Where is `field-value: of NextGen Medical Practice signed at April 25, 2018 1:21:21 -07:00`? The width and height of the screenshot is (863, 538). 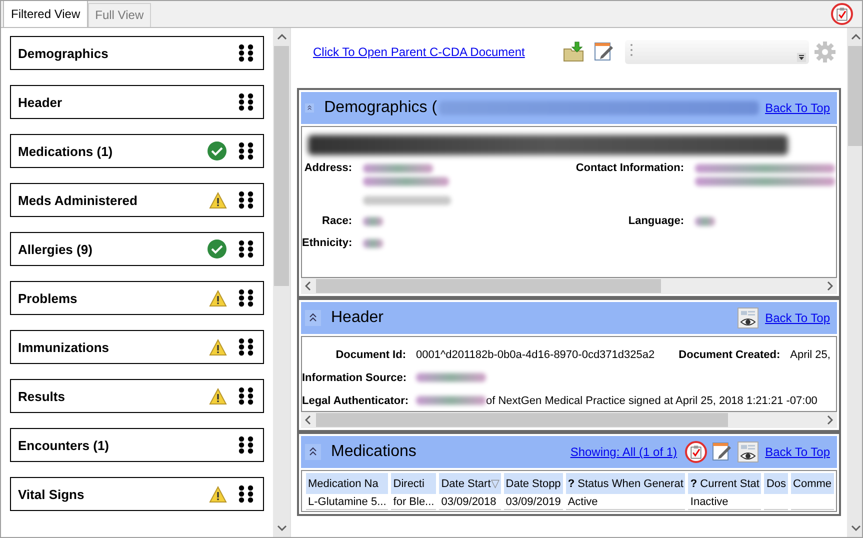 field-value: of NextGen Medical Practice signed at April 25, 2018 1:21:21 -07:00 is located at coordinates (652, 400).